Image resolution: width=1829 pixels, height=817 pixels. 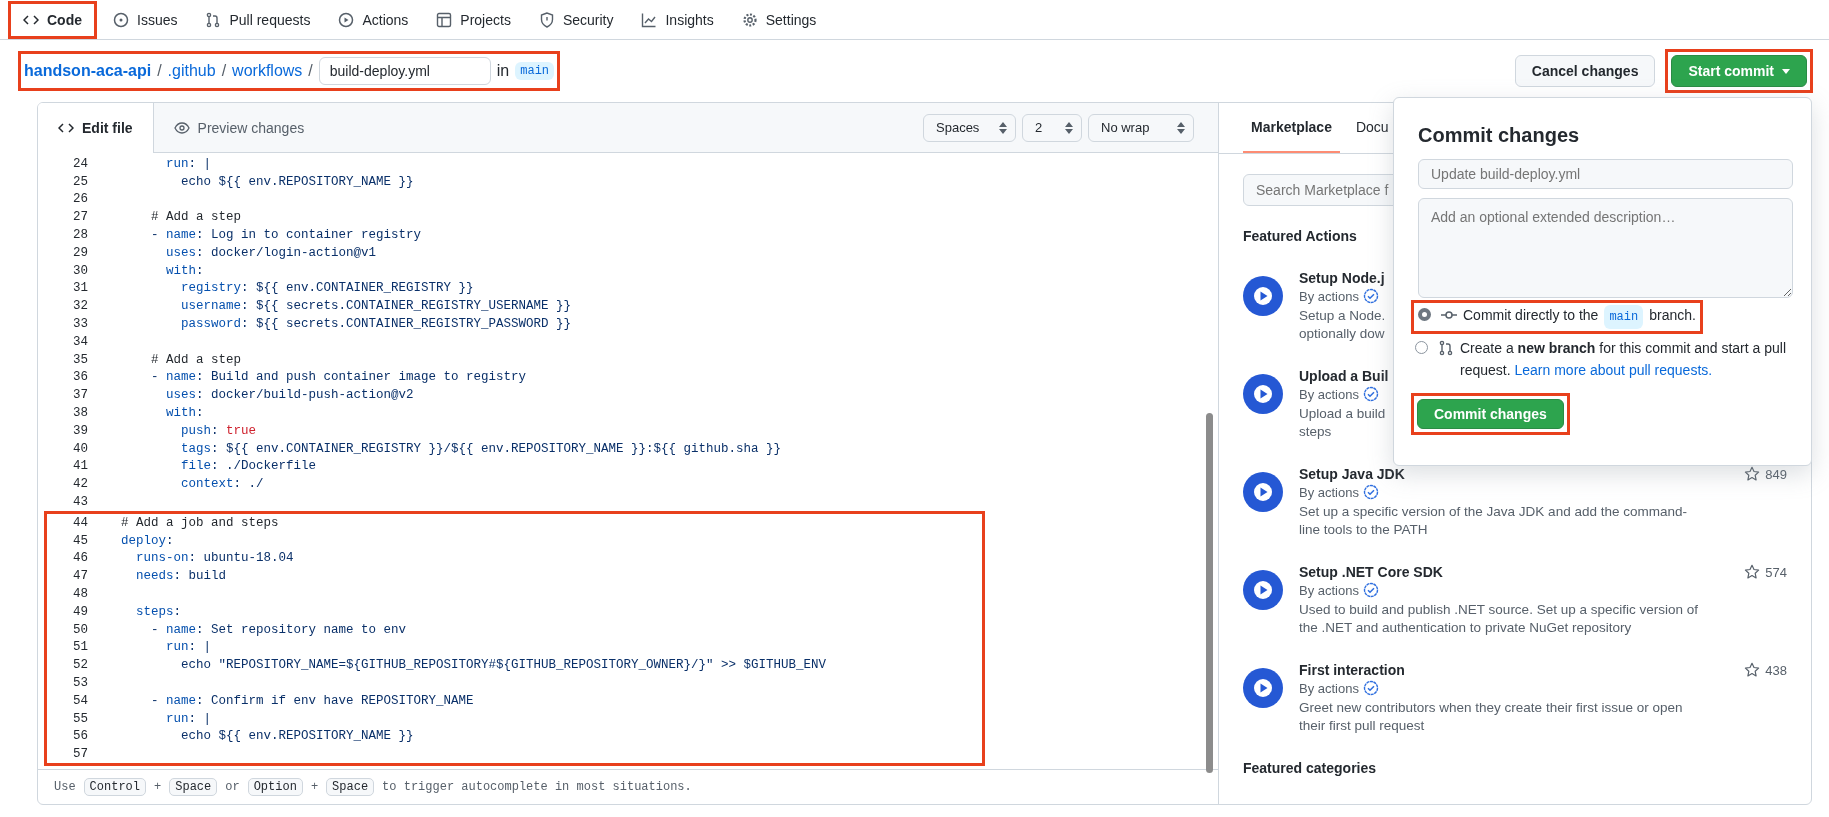 What do you see at coordinates (248, 466) in the screenshot?
I see `code-line: file: ./Dockerfile` at bounding box center [248, 466].